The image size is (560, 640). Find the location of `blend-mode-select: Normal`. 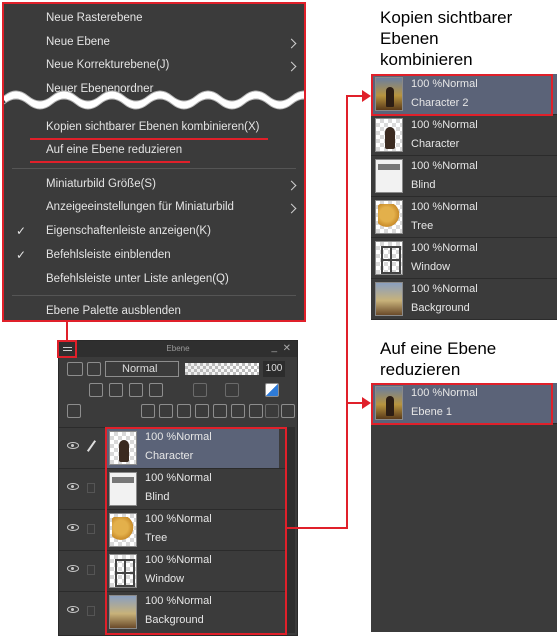

blend-mode-select: Normal is located at coordinates (142, 369).